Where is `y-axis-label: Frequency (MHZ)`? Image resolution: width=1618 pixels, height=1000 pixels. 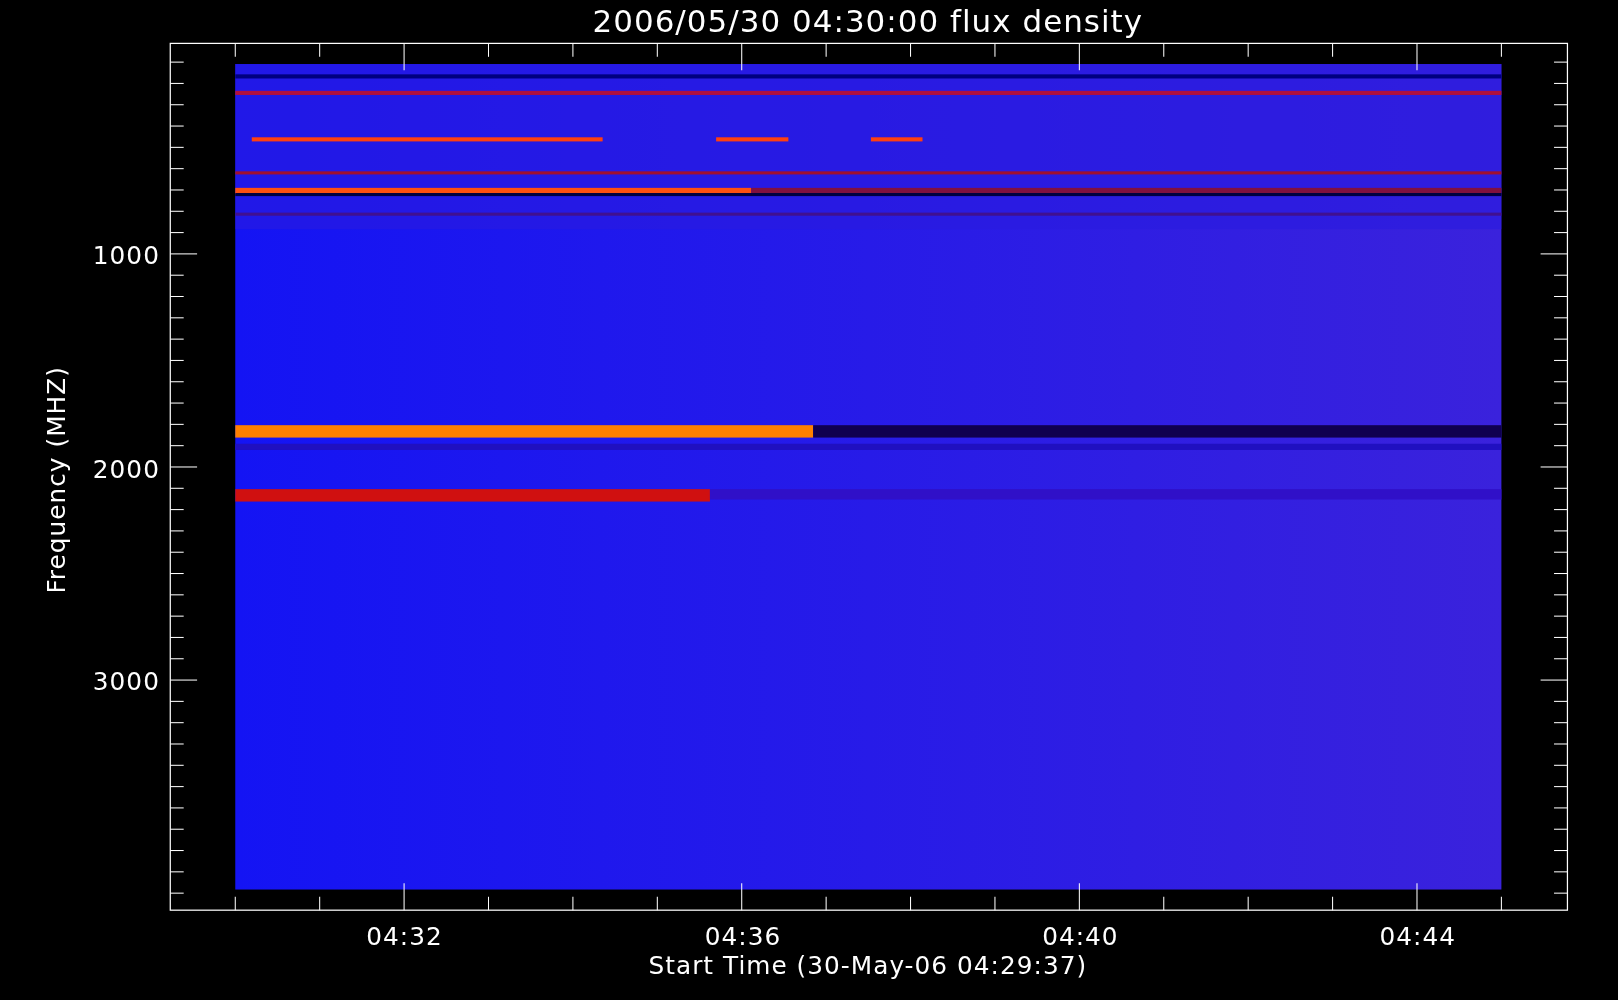 y-axis-label: Frequency (MHZ) is located at coordinates (56, 480).